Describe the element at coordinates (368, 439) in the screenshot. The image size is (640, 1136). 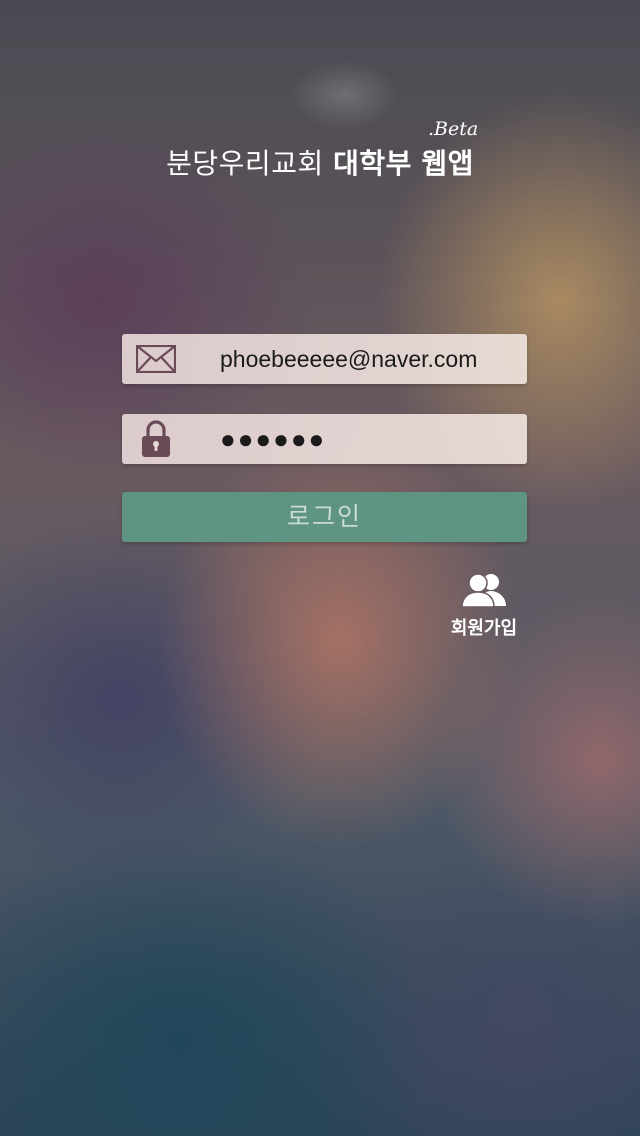
I see `password-input: ●●●●●●` at that location.